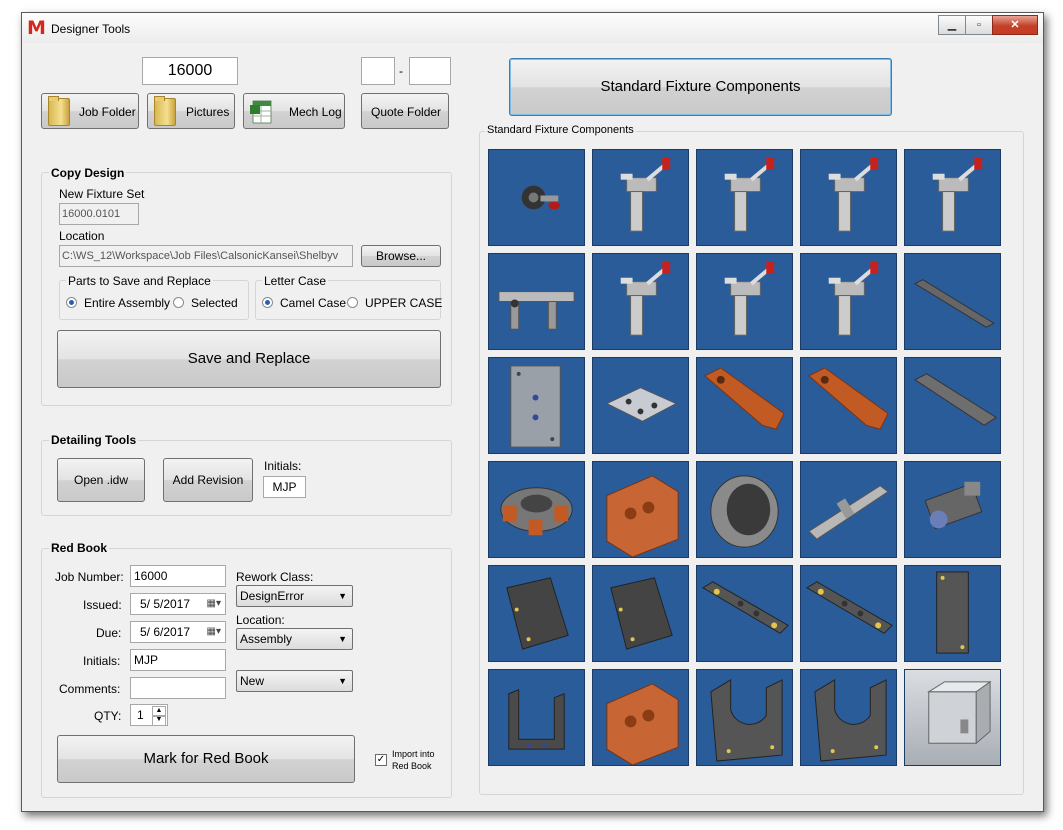 This screenshot has height=830, width=1063. Describe the element at coordinates (140, 715) in the screenshot. I see `qty-value: 1` at that location.